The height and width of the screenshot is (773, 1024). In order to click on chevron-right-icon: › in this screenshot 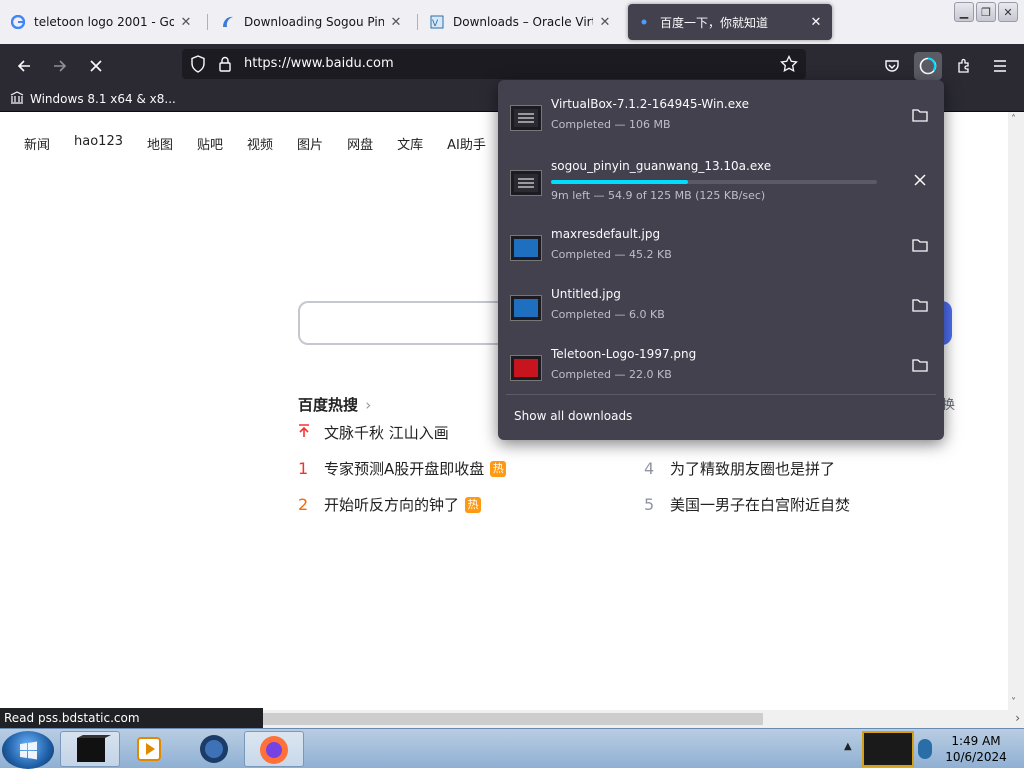, I will do `click(368, 405)`.